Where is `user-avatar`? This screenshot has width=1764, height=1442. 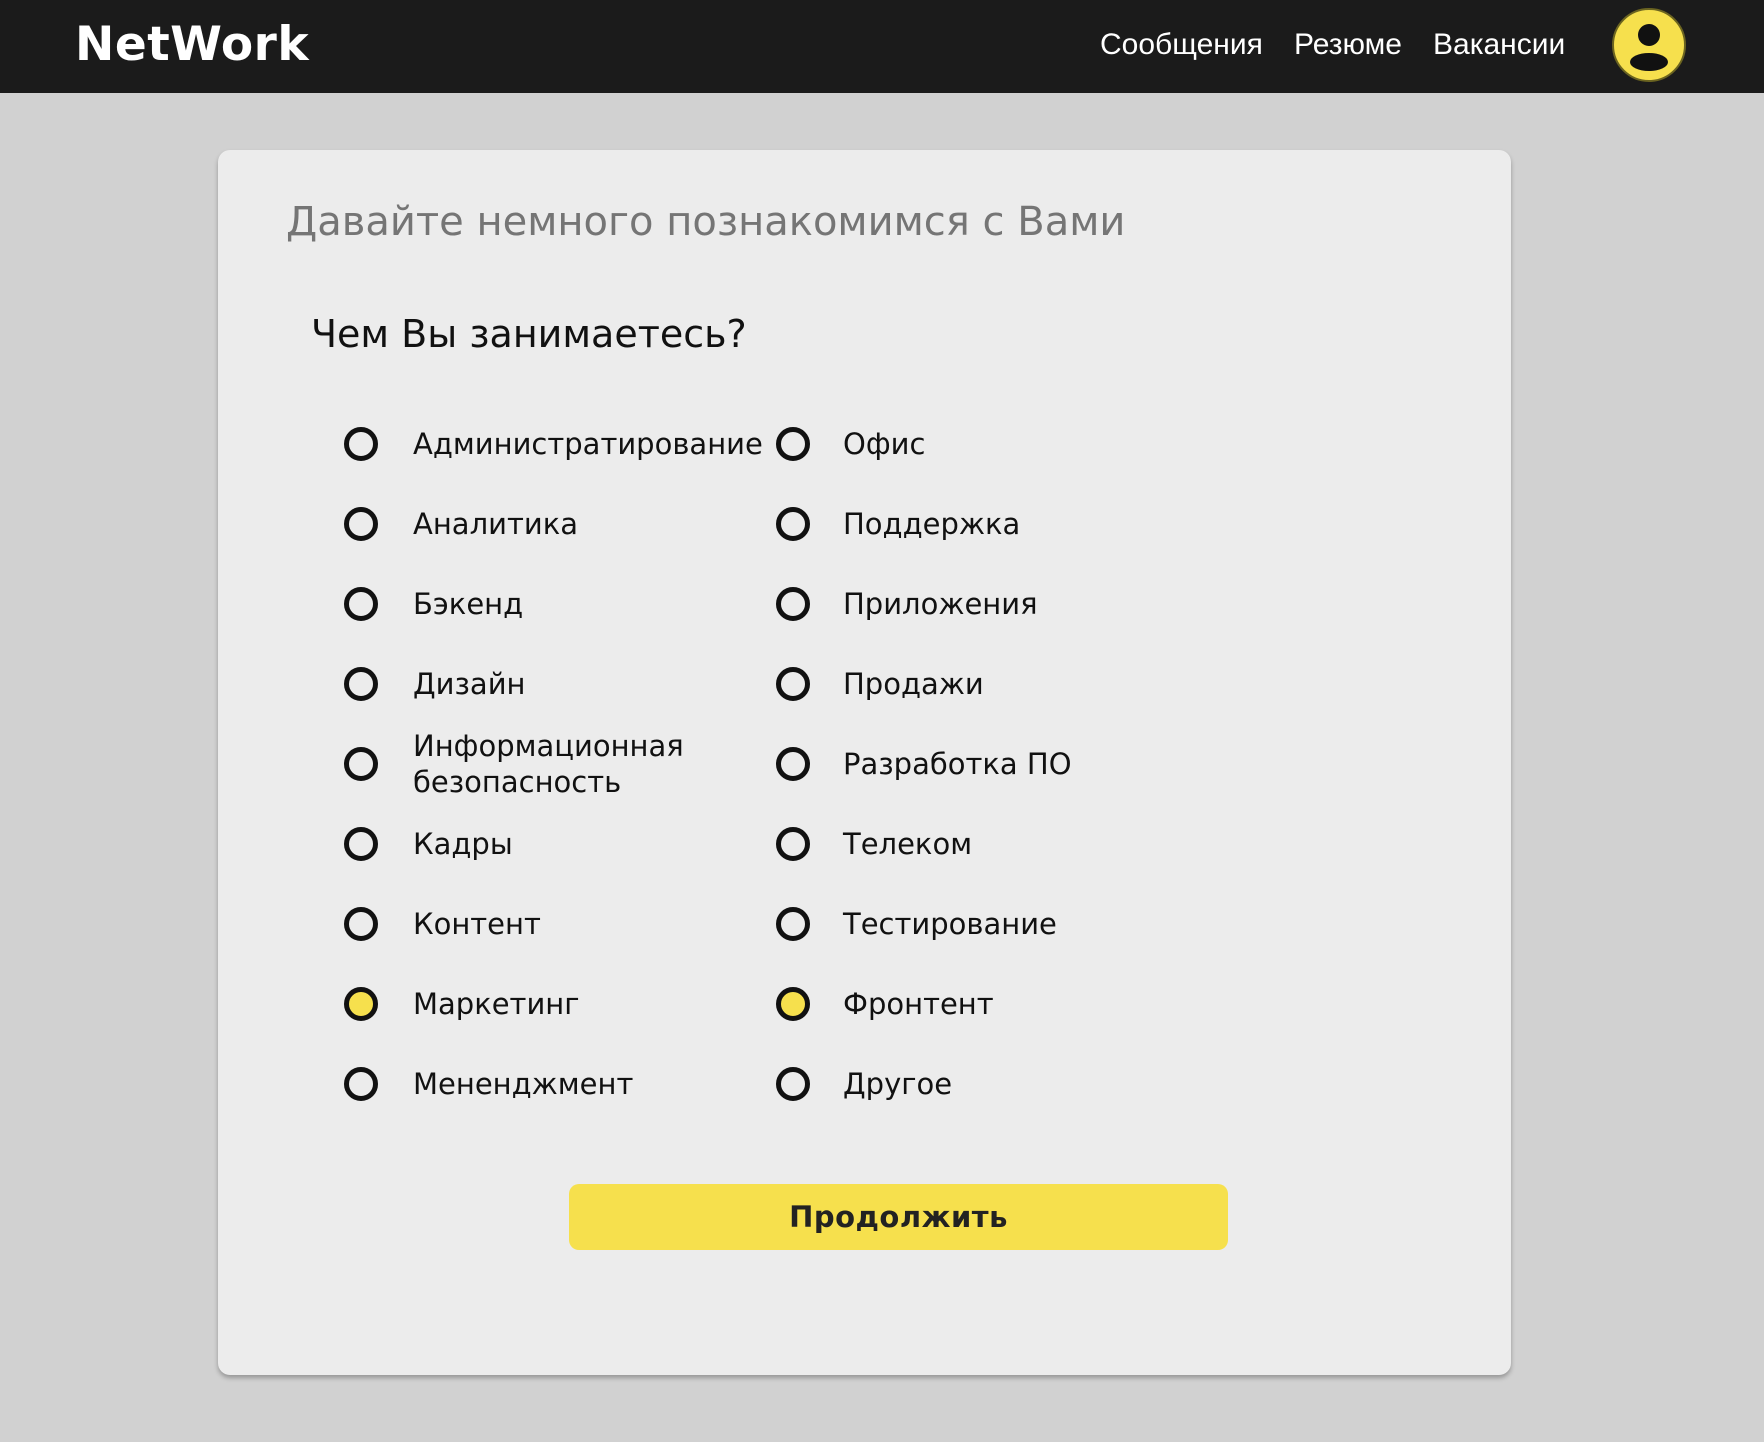
user-avatar is located at coordinates (1649, 45).